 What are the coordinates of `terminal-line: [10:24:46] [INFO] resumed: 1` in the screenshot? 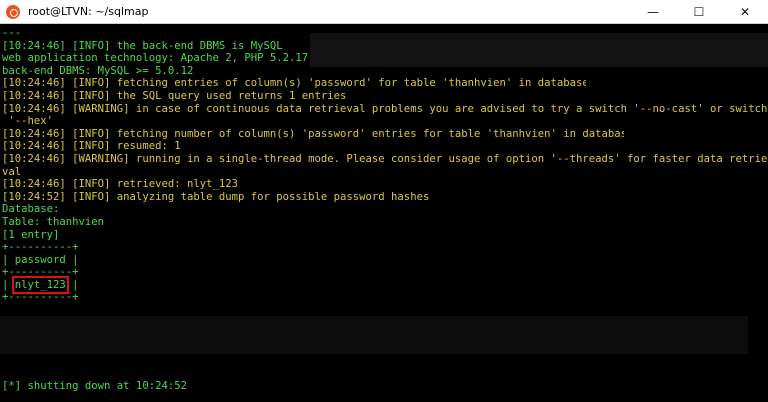 It's located at (91, 146).